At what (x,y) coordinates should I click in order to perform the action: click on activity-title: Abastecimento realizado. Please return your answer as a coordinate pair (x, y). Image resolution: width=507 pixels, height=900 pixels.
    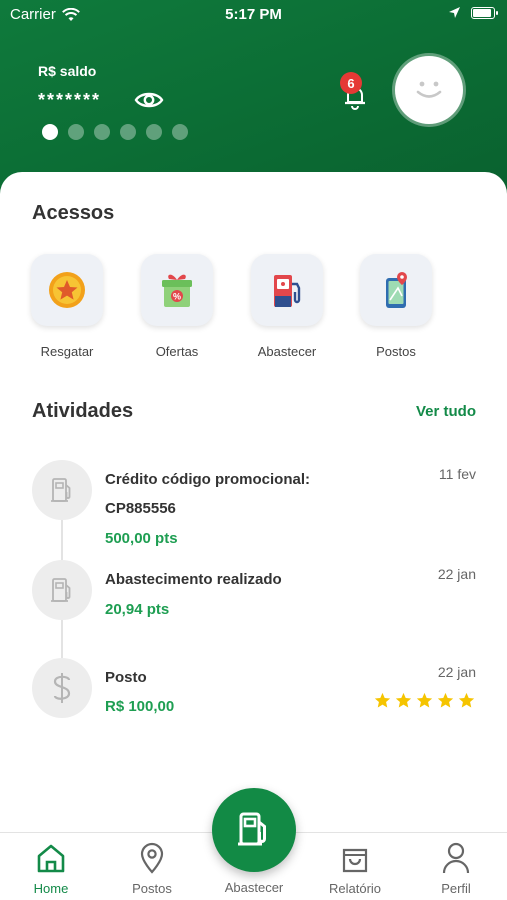
    Looking at the image, I should click on (193, 579).